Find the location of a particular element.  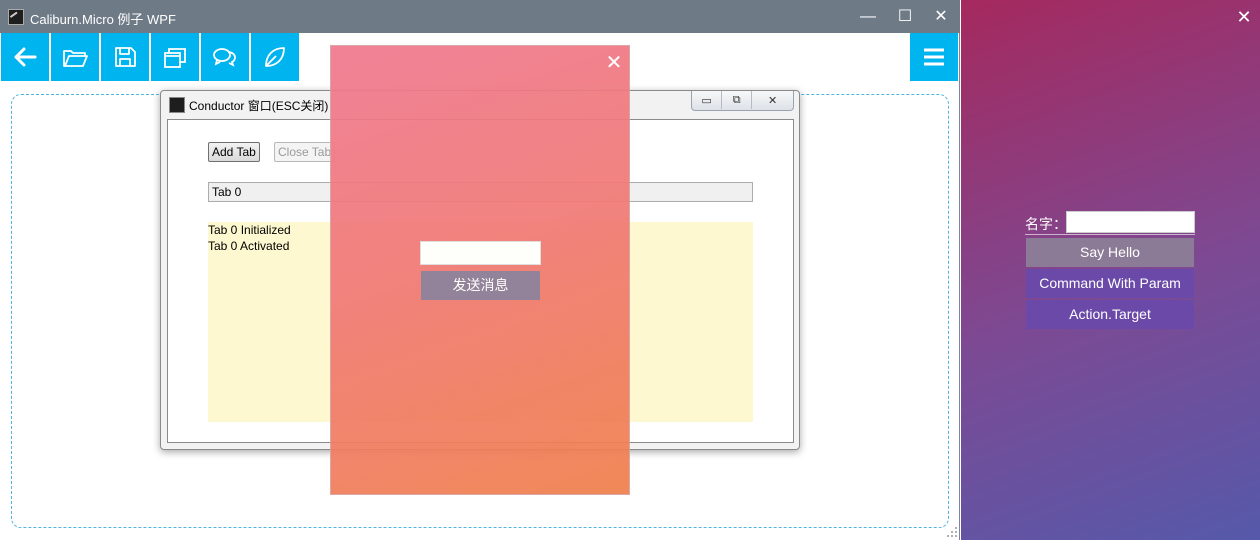

menu-button is located at coordinates (934, 57).